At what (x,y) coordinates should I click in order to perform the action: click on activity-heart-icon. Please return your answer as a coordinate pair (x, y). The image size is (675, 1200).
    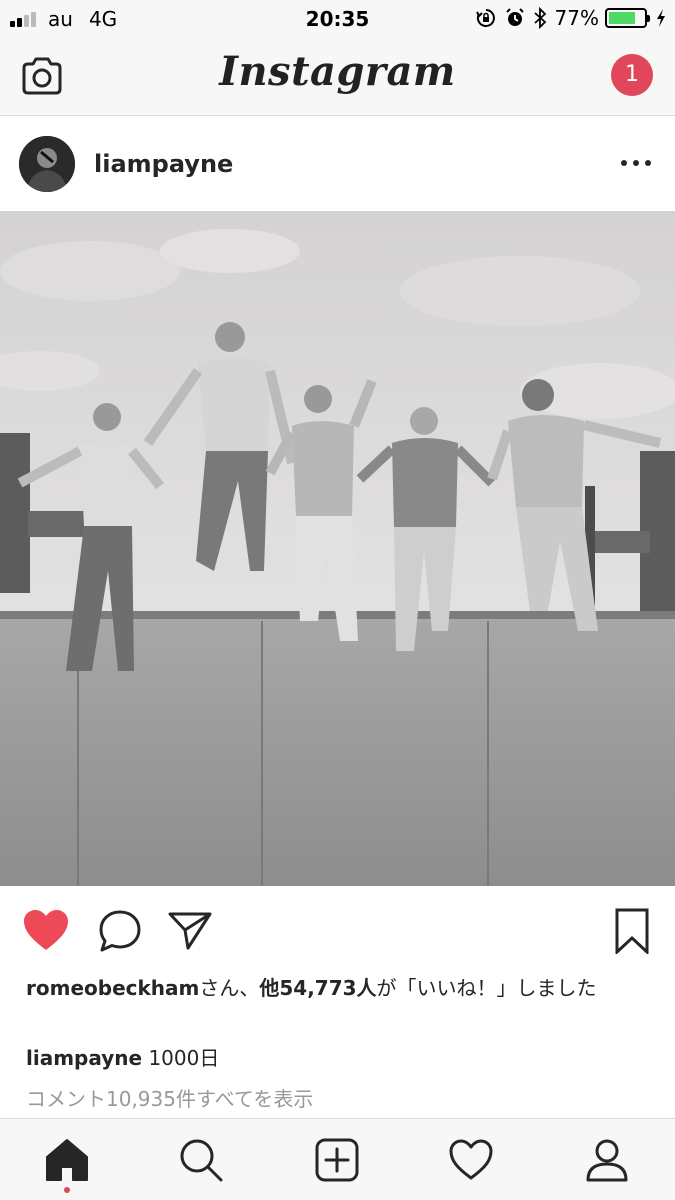
    Looking at the image, I should click on (471, 1160).